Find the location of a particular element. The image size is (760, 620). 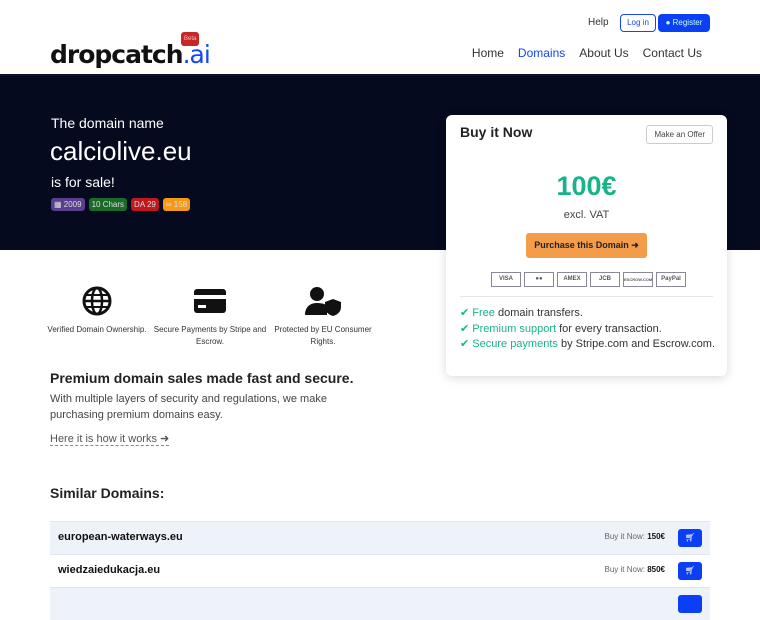

credit-card-icon is located at coordinates (210, 301).